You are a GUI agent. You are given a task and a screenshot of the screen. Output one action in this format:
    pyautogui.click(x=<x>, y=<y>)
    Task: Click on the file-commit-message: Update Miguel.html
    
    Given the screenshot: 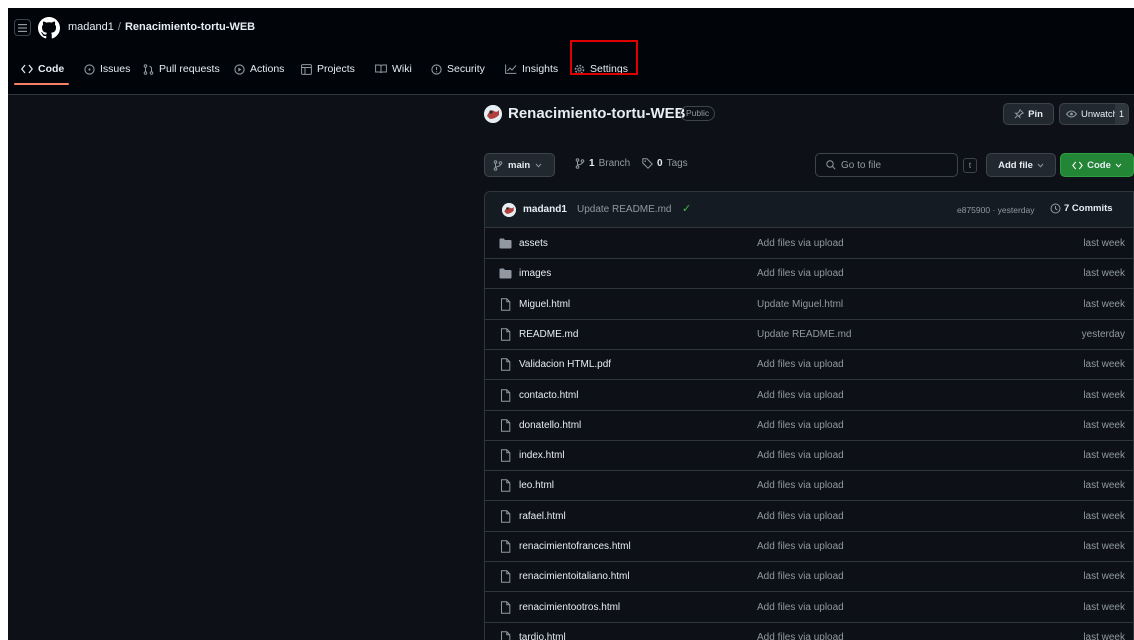 What is the action you would take?
    pyautogui.click(x=800, y=304)
    